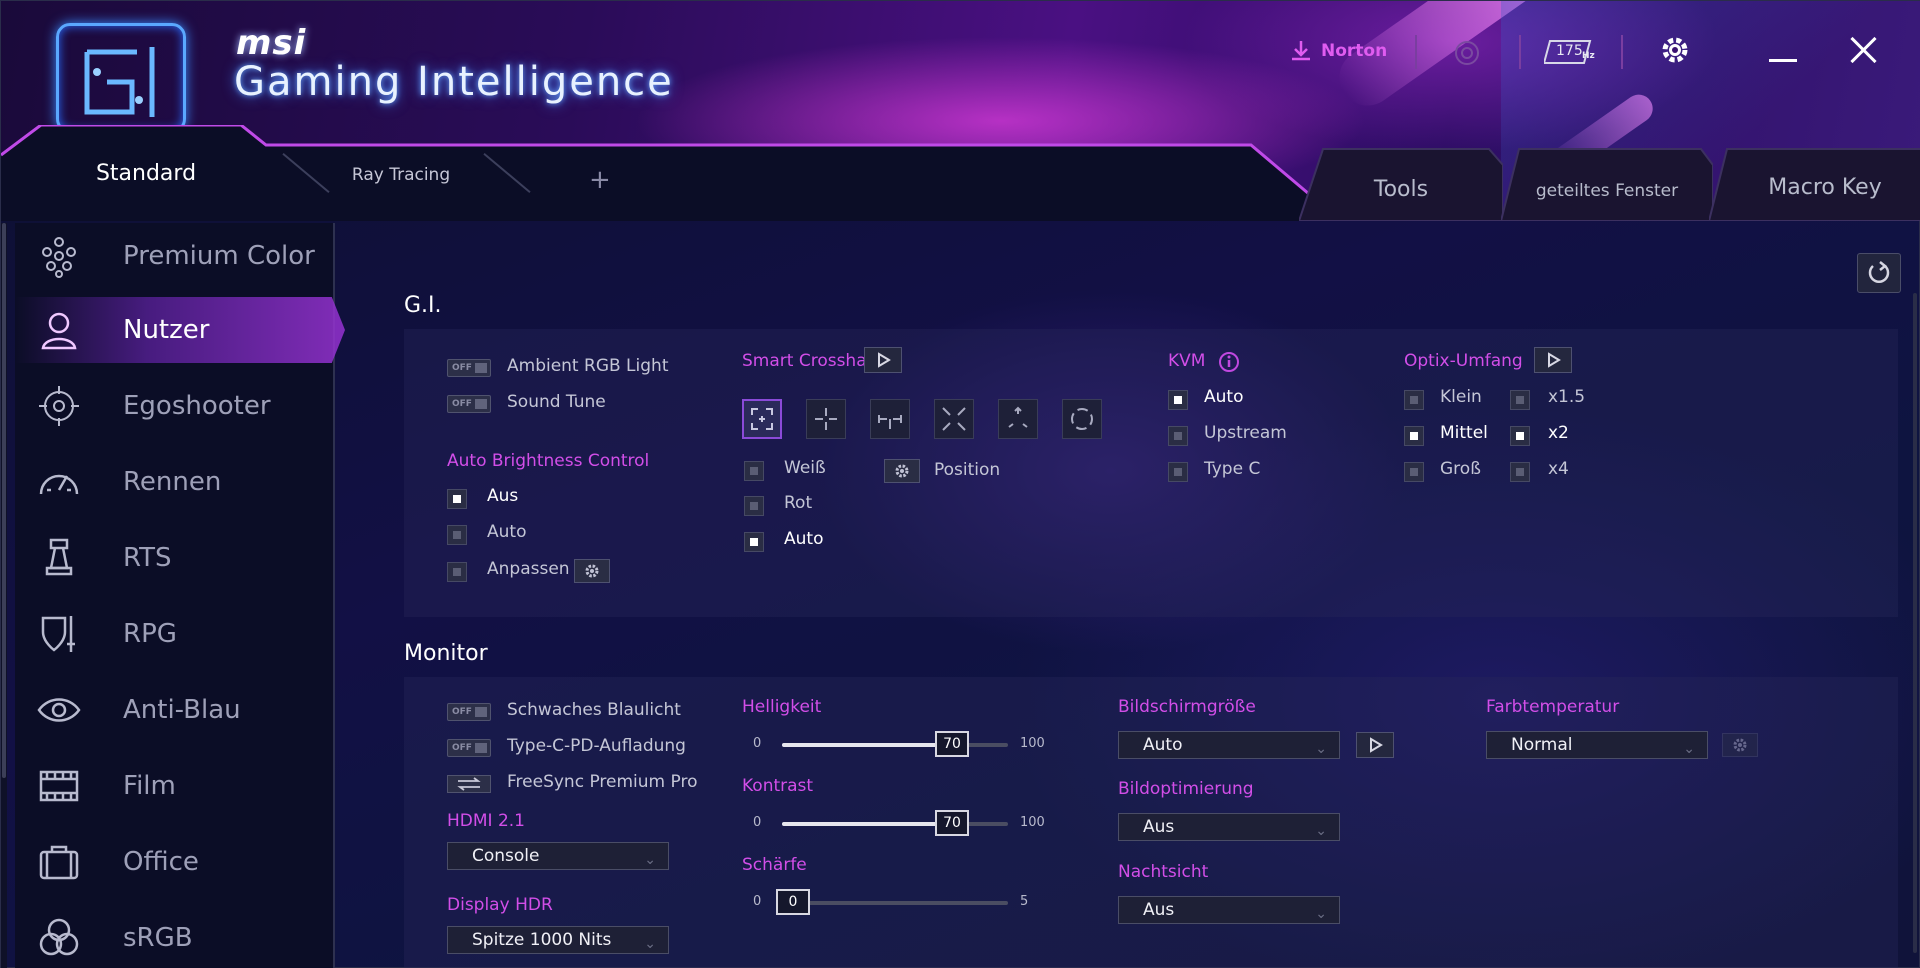 This screenshot has height=968, width=1920. What do you see at coordinates (1740, 745) in the screenshot?
I see `color-temp-settings-button` at bounding box center [1740, 745].